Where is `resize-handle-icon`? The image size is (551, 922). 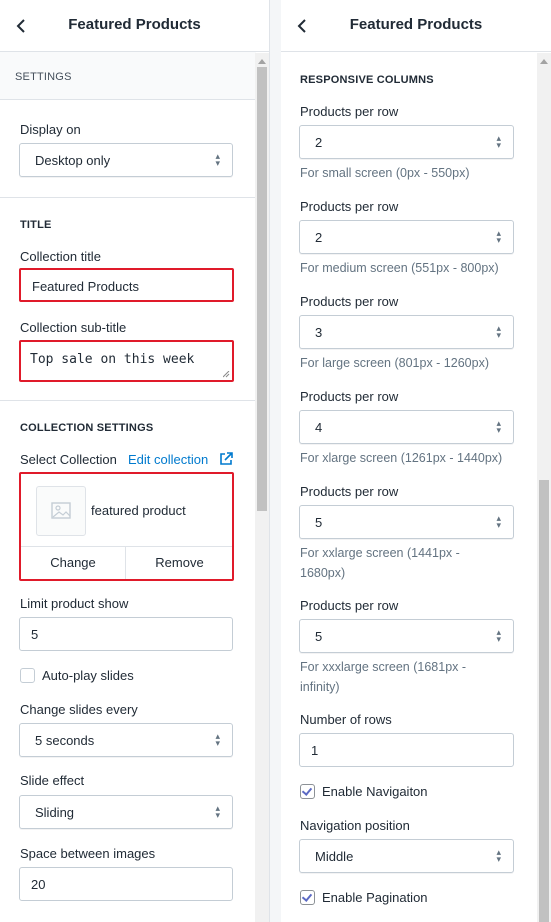 resize-handle-icon is located at coordinates (226, 374).